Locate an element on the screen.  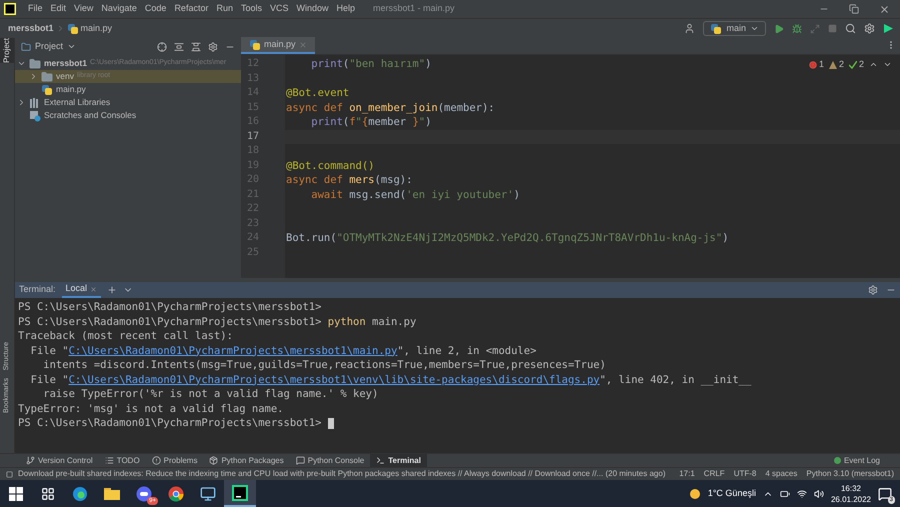
tool-window-tab: Terminal is located at coordinates (398, 461).